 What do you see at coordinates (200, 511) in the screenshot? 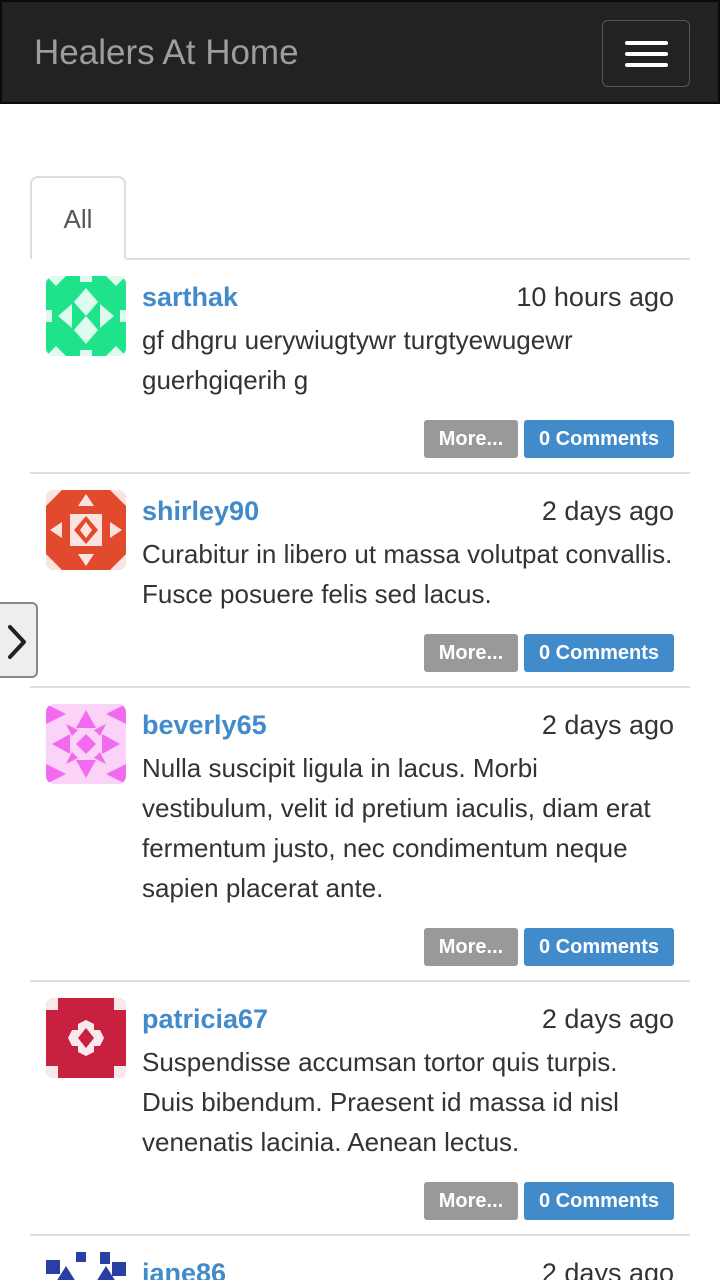
I see `username-link: shirley90` at bounding box center [200, 511].